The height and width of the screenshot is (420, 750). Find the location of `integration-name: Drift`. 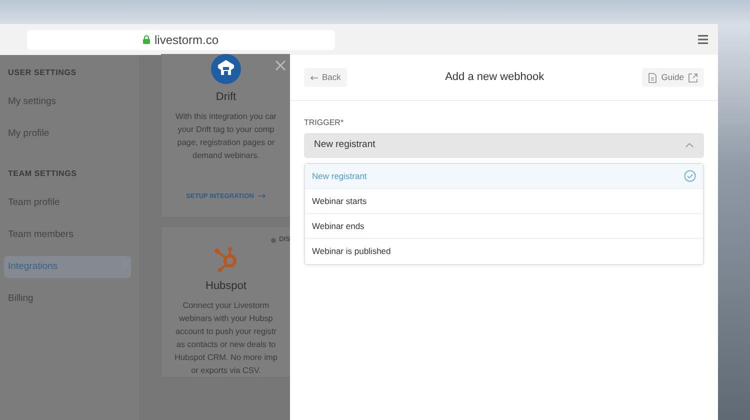

integration-name: Drift is located at coordinates (226, 97).